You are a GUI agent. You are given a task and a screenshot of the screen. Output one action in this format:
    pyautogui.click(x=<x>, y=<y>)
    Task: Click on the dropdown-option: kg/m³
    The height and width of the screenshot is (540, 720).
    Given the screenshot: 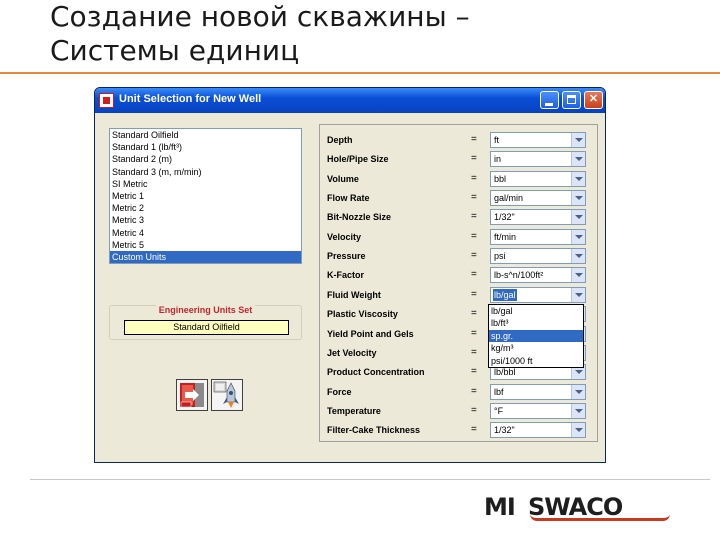 What is the action you would take?
    pyautogui.click(x=536, y=348)
    